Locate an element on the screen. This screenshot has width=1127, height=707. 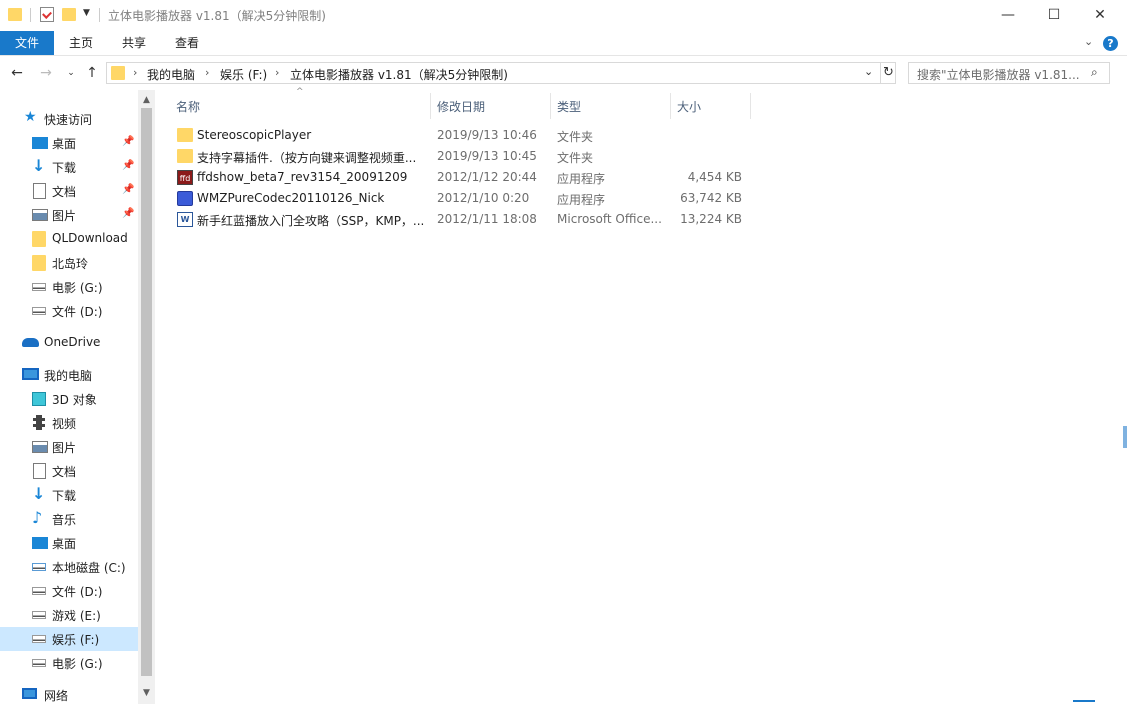
breadcrumb-current-folder: 立体电影播放器 v1.81（解决5分钟限制) is located at coordinates (399, 74).